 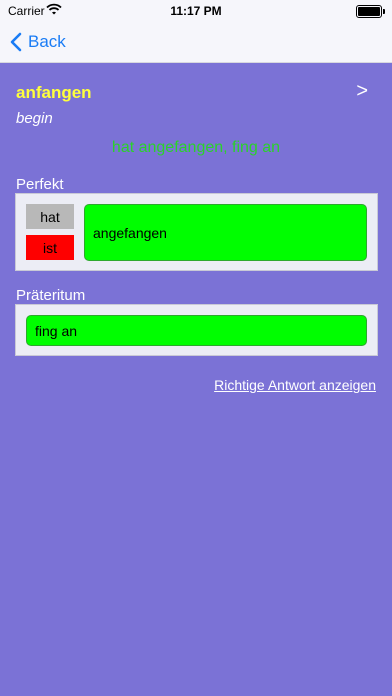 I want to click on verb-title: anfangen, so click(x=54, y=92).